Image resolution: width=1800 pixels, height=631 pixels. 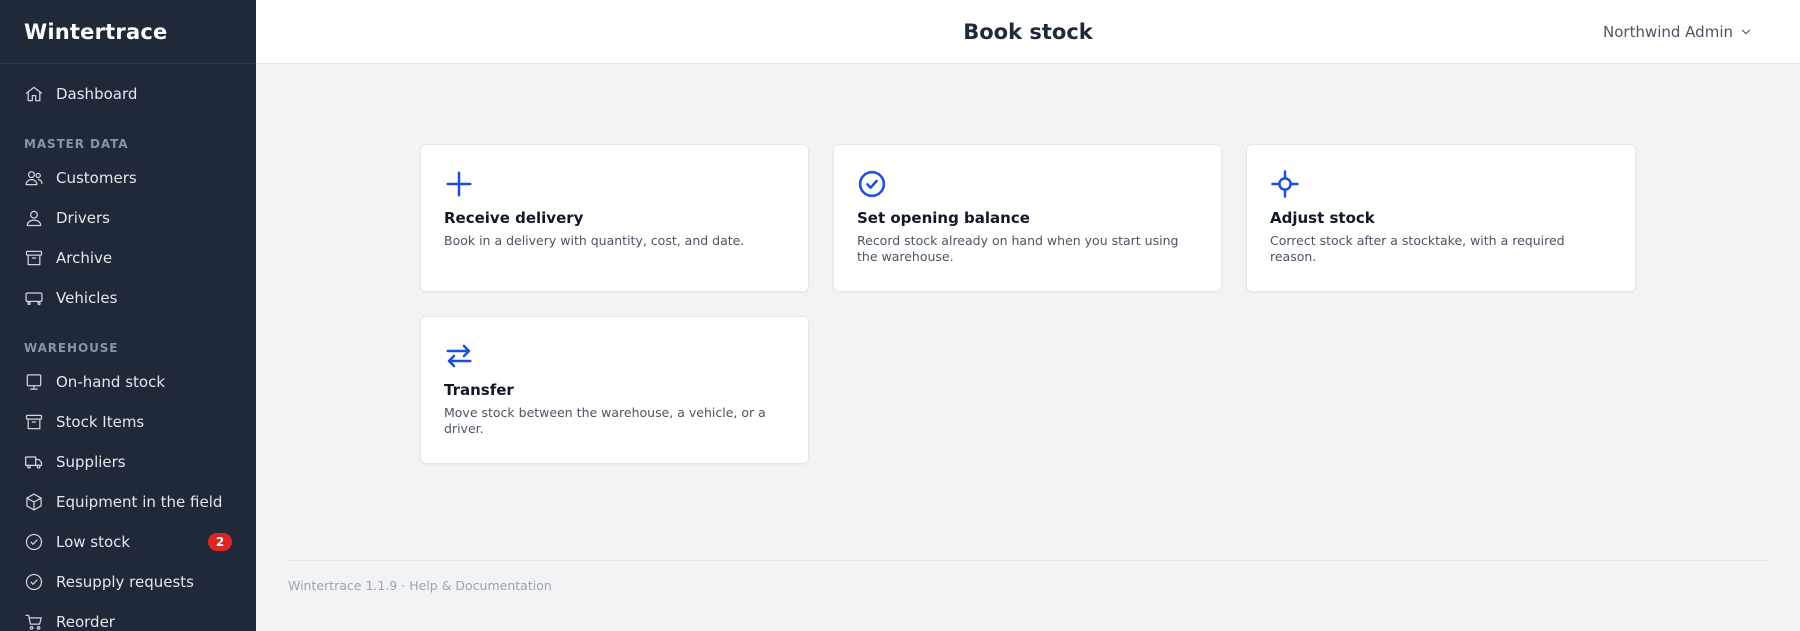 What do you see at coordinates (128, 32) in the screenshot?
I see `app-brand: Wintertrace` at bounding box center [128, 32].